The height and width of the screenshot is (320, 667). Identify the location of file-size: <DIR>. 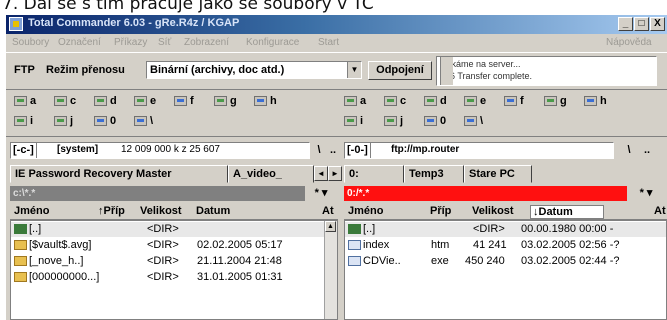
(163, 277).